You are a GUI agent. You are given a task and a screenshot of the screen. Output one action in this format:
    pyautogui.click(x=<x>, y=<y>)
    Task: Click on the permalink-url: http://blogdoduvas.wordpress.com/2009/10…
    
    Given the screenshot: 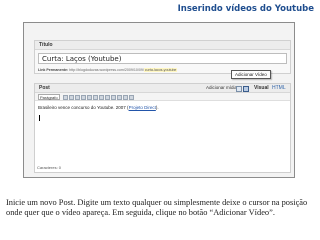 What is the action you would take?
    pyautogui.click(x=106, y=70)
    